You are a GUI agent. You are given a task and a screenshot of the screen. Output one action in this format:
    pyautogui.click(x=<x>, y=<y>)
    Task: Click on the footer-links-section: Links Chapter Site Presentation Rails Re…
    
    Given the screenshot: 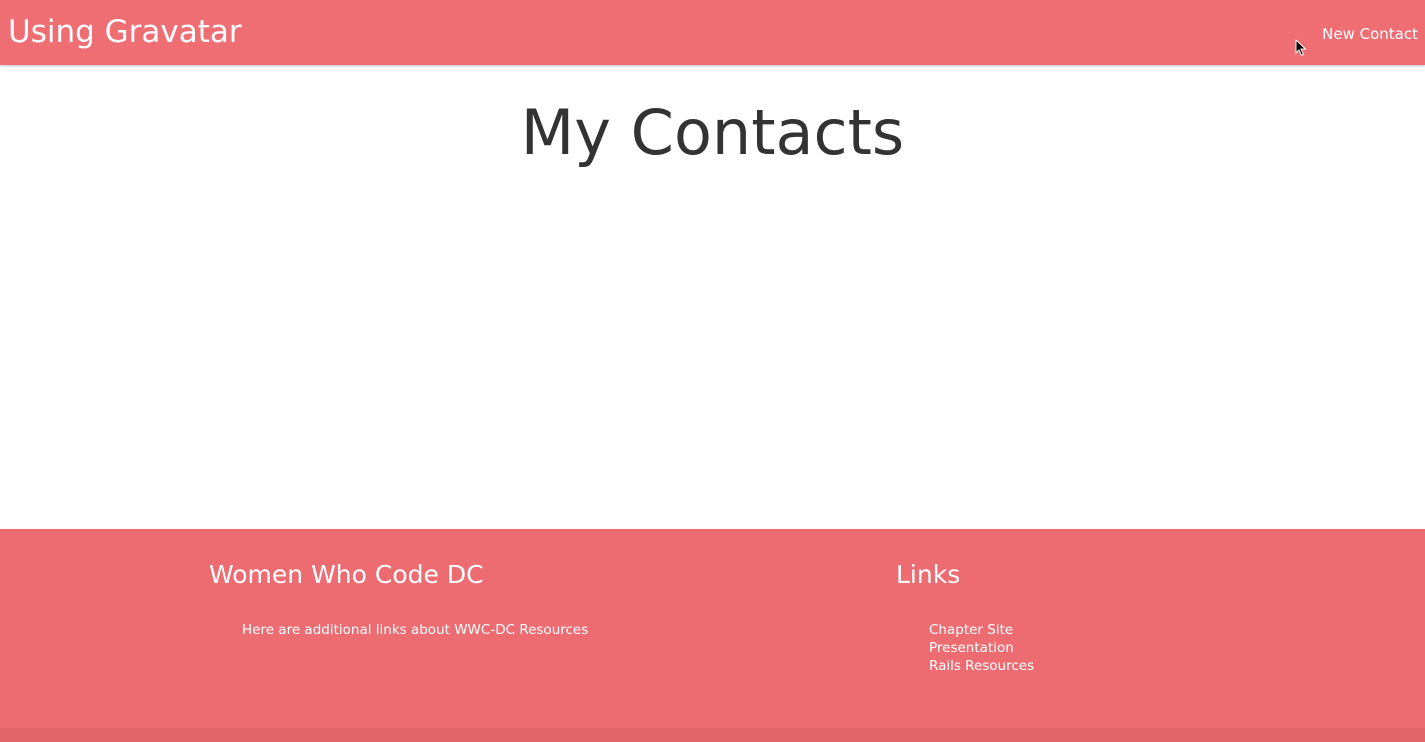 What is the action you would take?
    pyautogui.click(x=965, y=617)
    